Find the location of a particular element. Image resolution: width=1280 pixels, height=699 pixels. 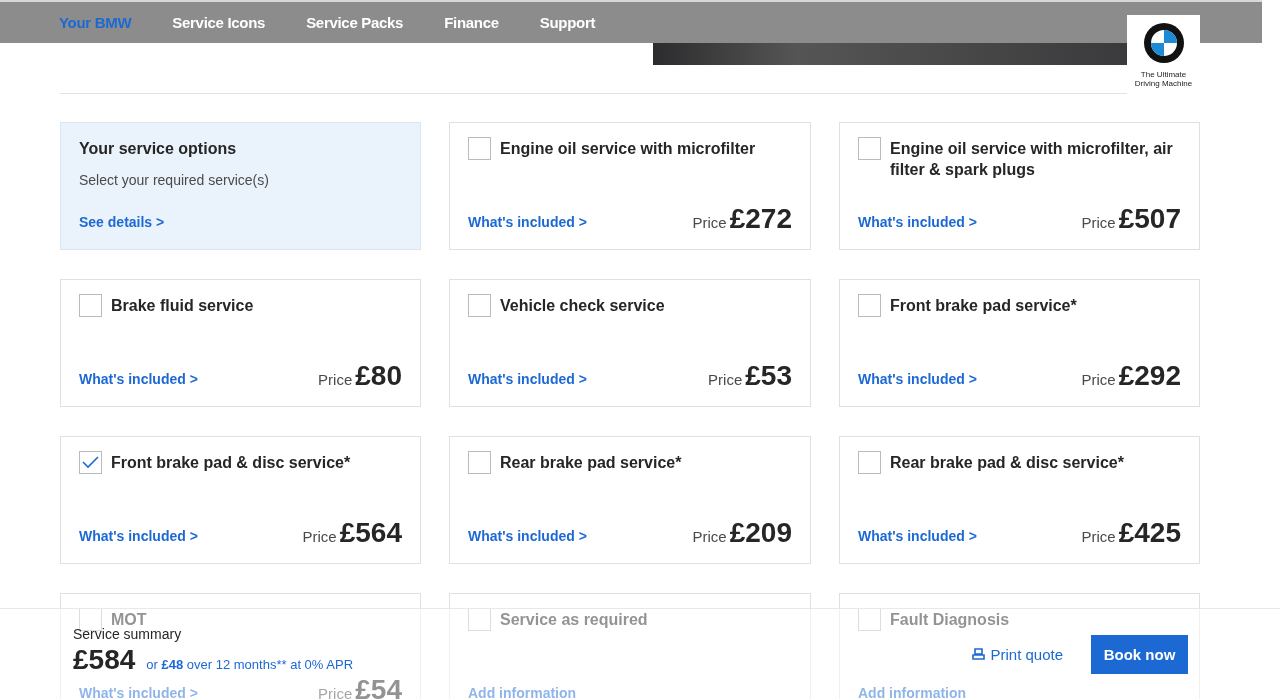

nav-tab: Finance is located at coordinates (471, 22).